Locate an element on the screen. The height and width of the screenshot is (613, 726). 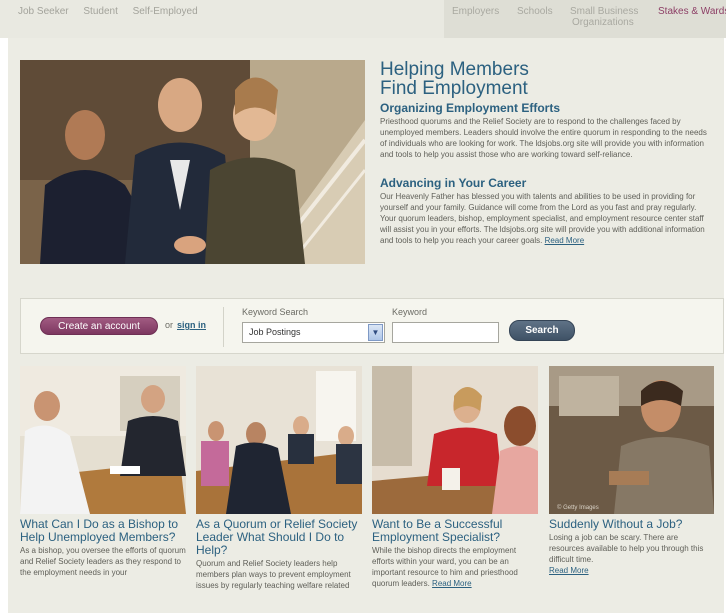
chevron-down-icon: ▼ is located at coordinates (375, 332).